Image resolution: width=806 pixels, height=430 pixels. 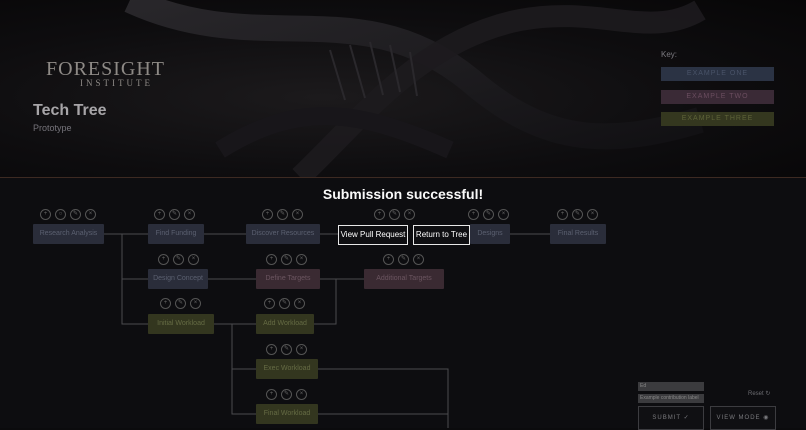 I want to click on logo-subtext: INSTITUTE, so click(x=116, y=83).